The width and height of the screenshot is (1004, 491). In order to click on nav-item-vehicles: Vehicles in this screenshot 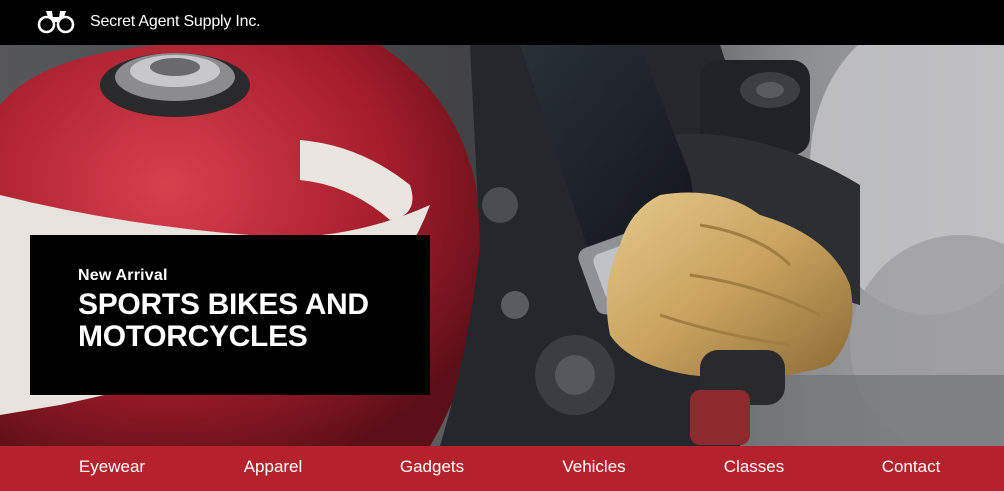, I will do `click(593, 468)`.